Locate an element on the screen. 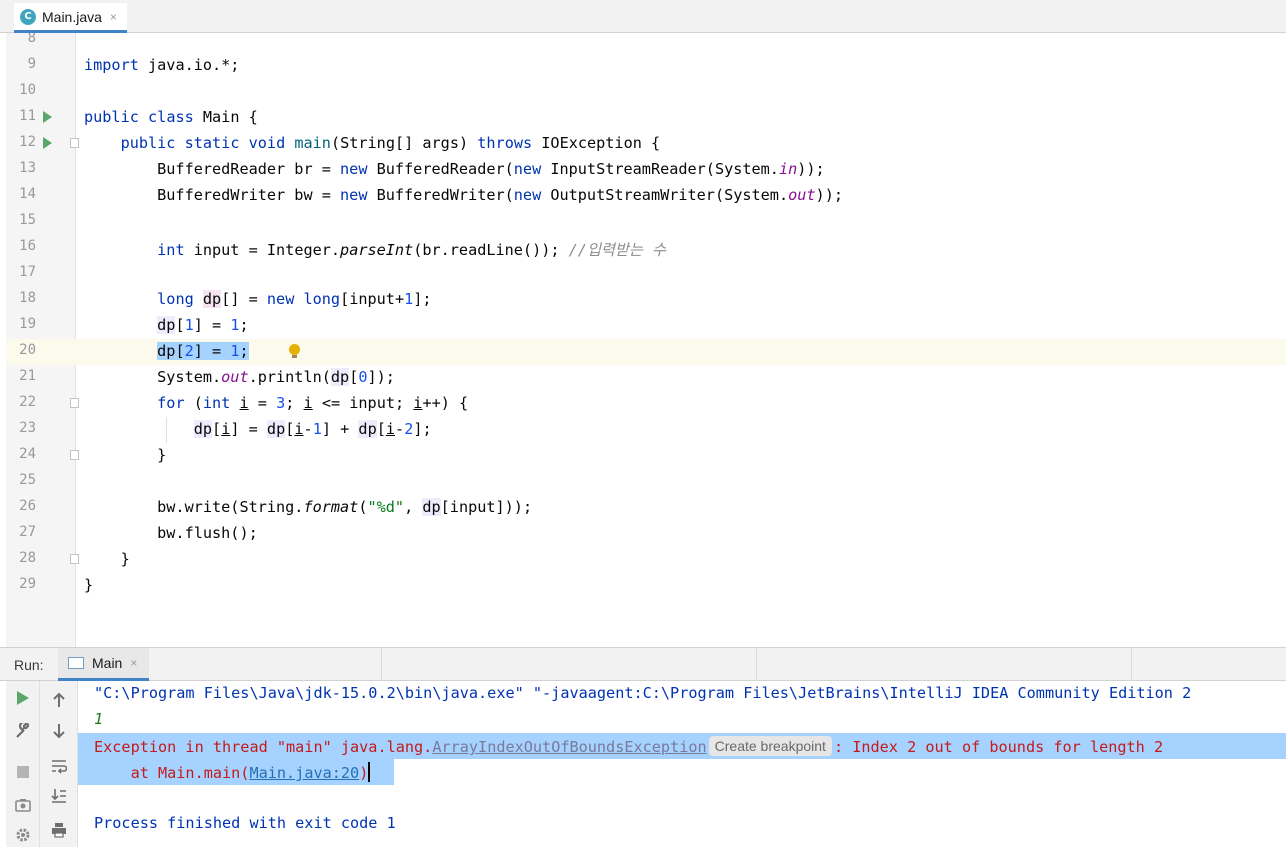  line-number: 28 is located at coordinates (27, 558).